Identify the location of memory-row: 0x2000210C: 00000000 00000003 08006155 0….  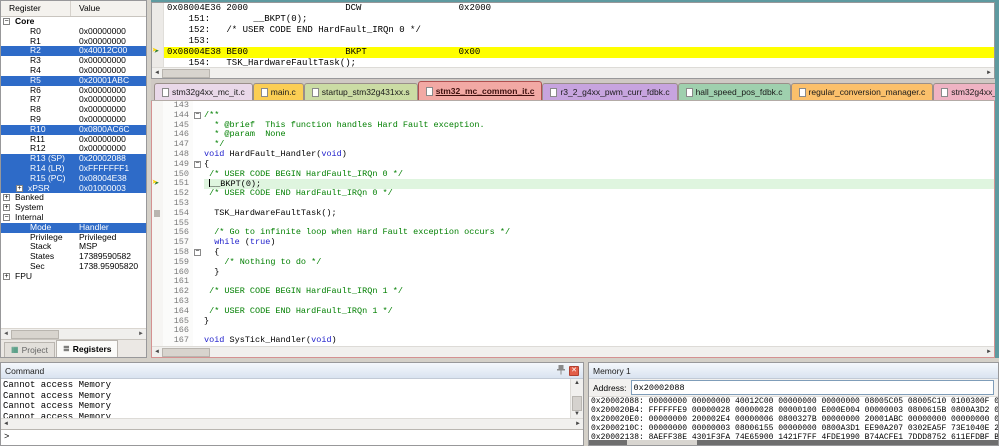
(794, 428).